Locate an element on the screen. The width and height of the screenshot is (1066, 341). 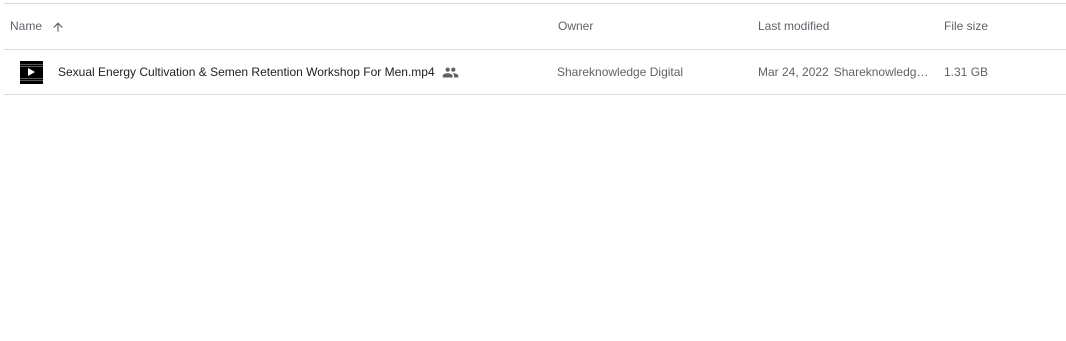
arrow-up-icon is located at coordinates (58, 27).